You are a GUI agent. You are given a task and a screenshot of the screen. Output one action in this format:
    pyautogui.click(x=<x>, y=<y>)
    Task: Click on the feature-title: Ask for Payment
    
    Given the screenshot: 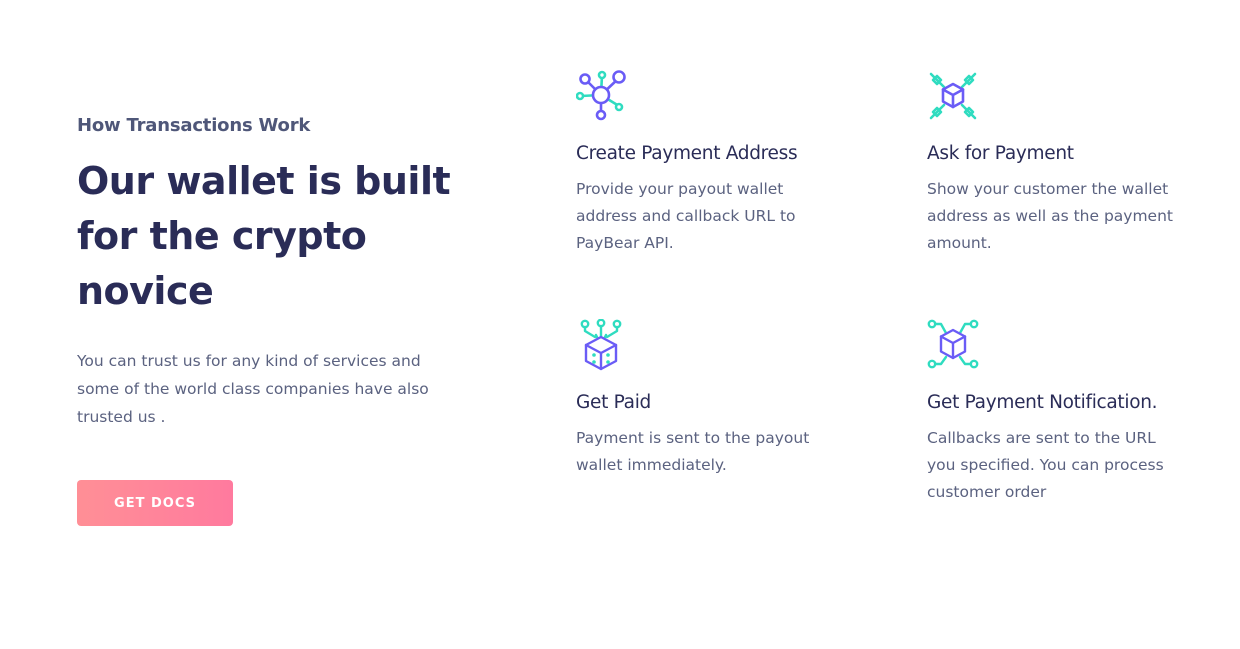 What is the action you would take?
    pyautogui.click(x=1000, y=153)
    